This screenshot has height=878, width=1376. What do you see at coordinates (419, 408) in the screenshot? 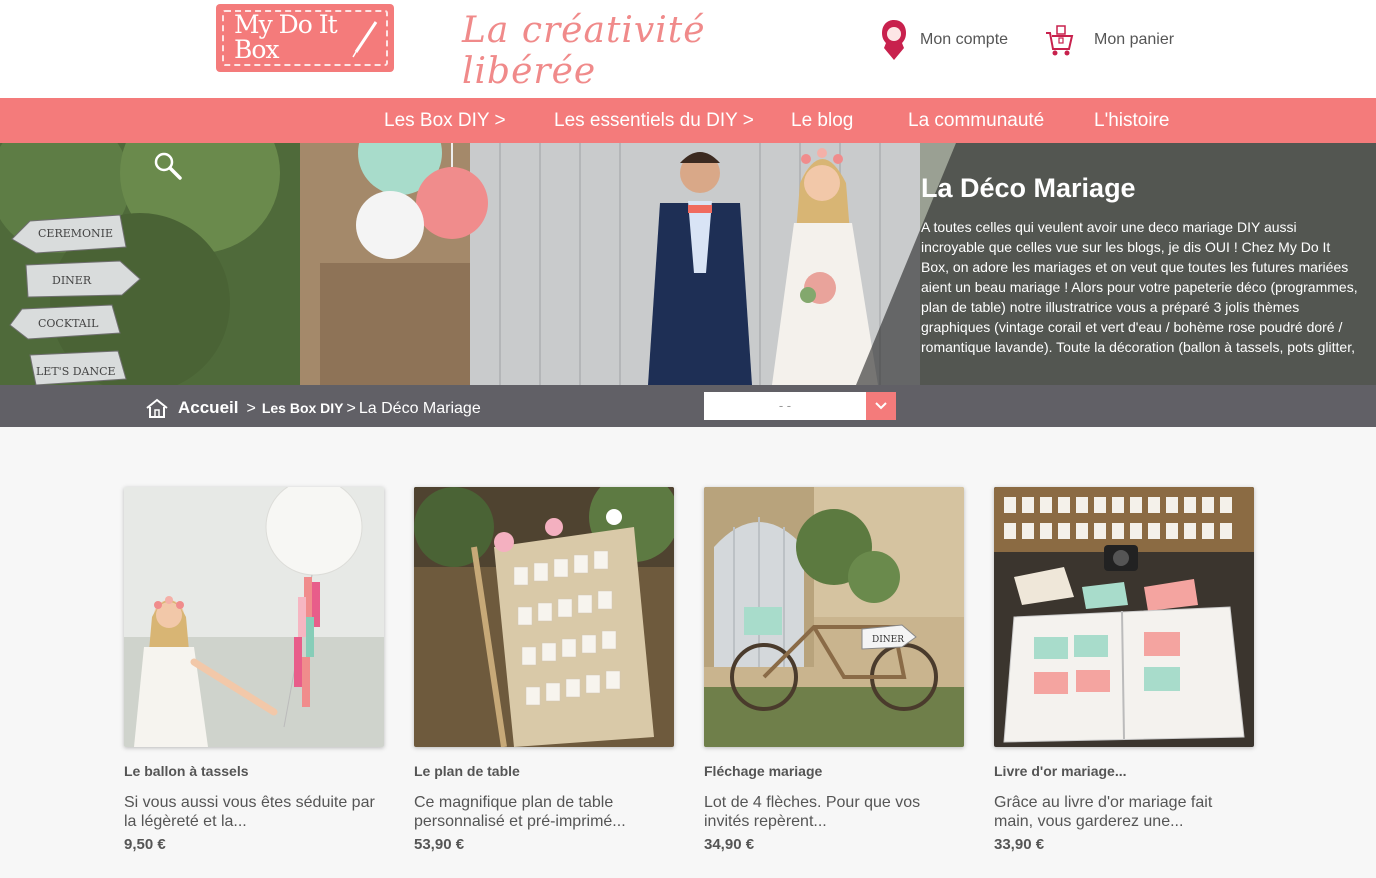
I see `breadcrumb-current: La Déco Mariage` at bounding box center [419, 408].